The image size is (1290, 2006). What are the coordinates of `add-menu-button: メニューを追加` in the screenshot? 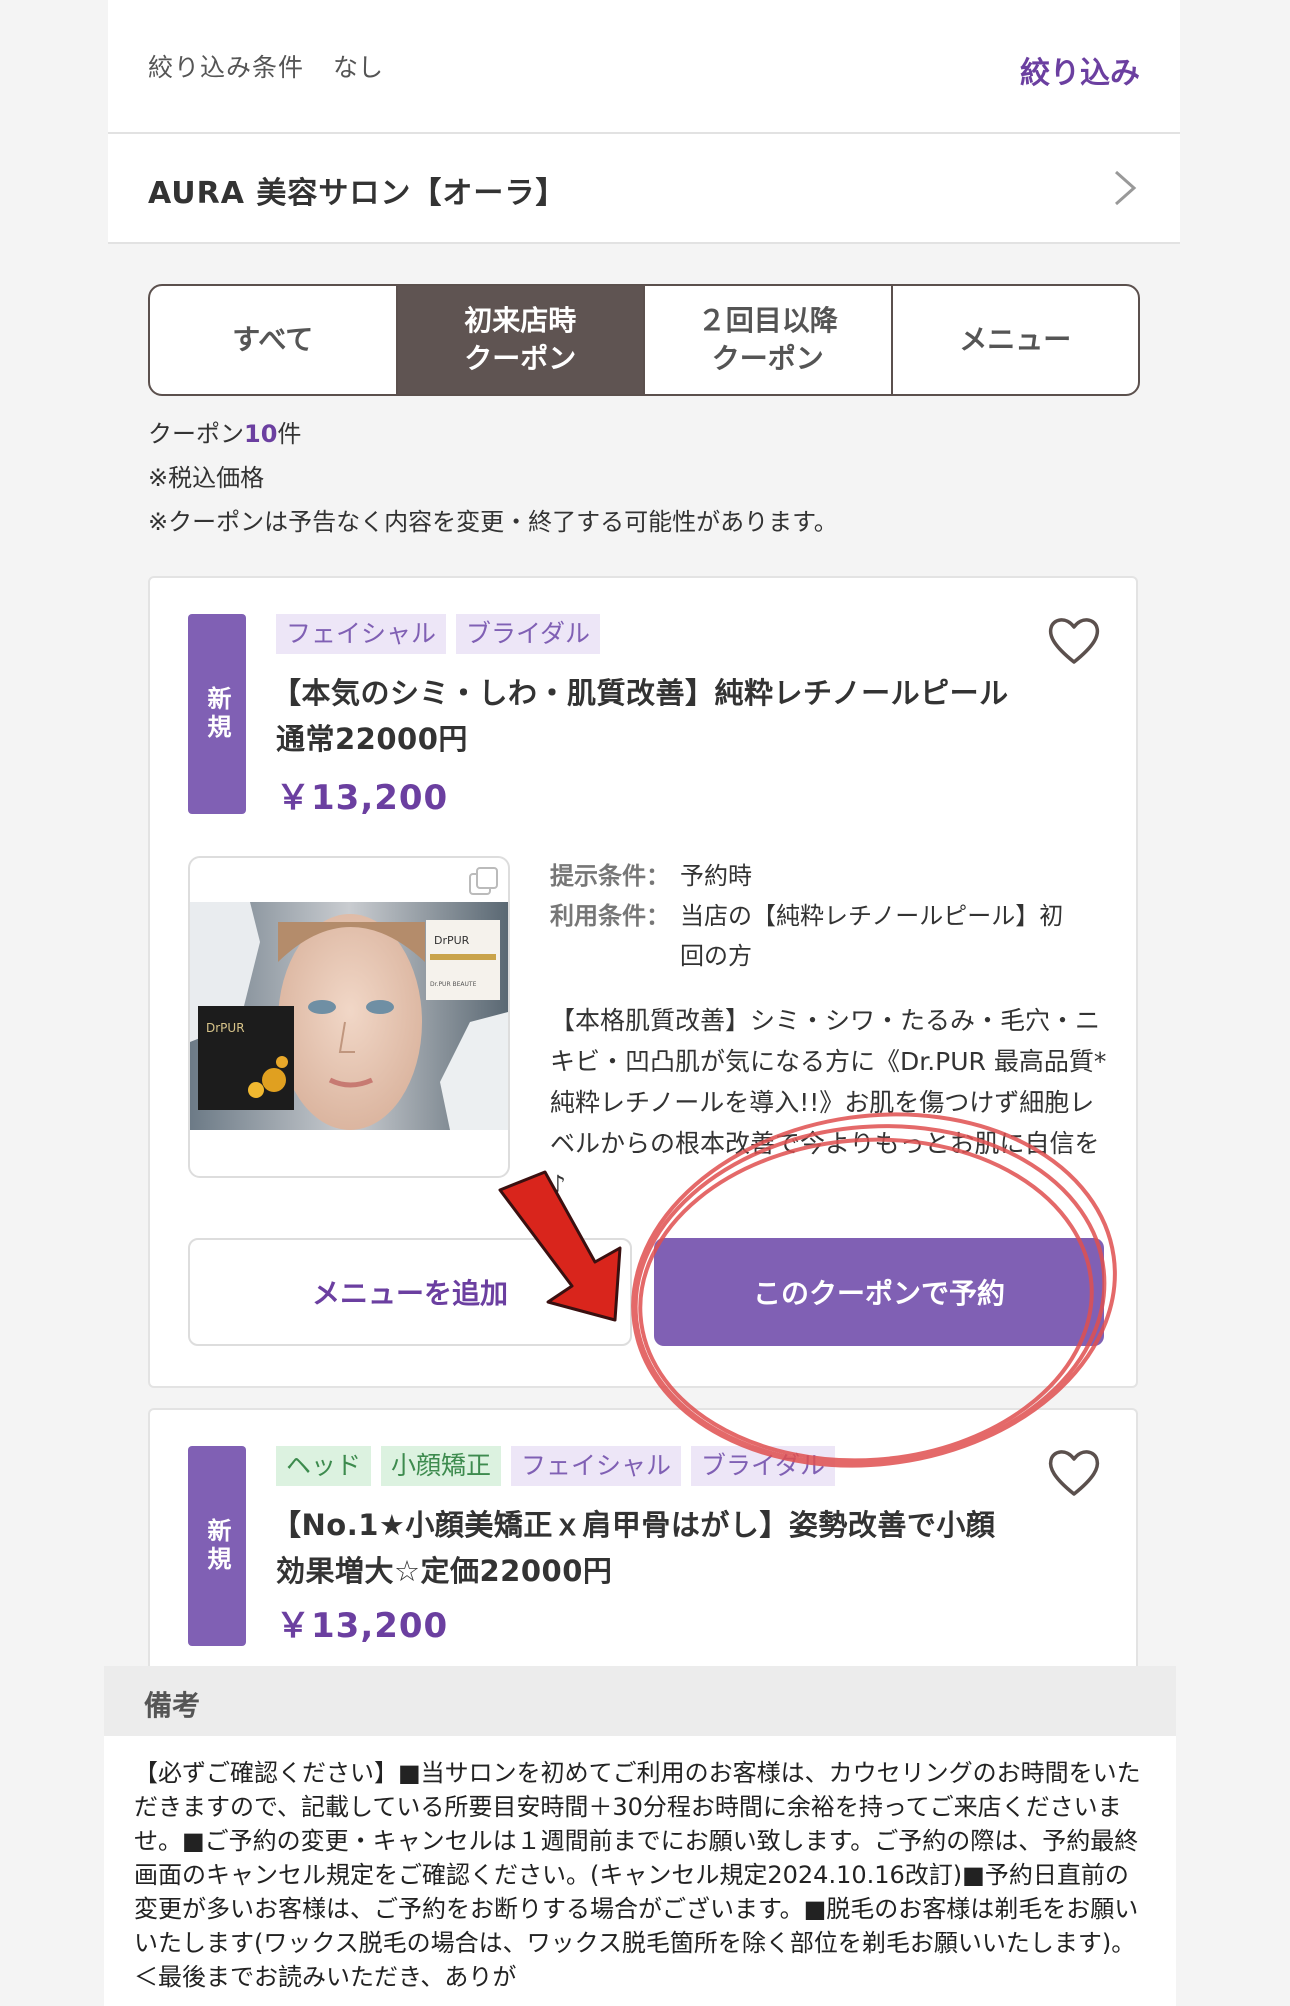 It's located at (410, 1292).